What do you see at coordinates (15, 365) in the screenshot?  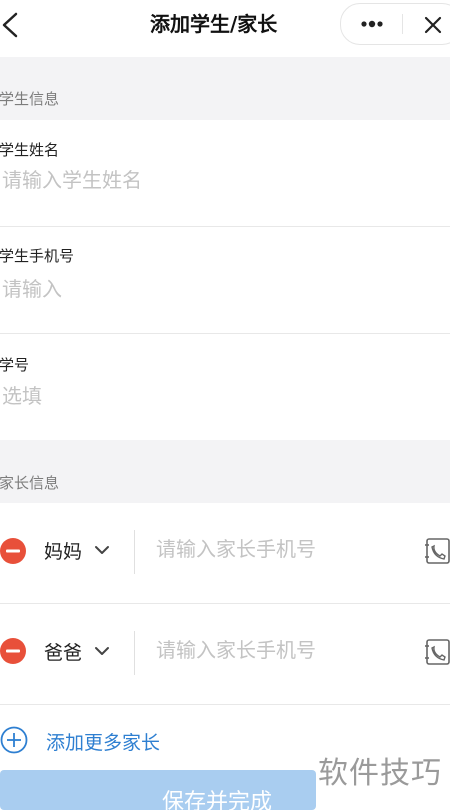 I see `student-id-label: 学号` at bounding box center [15, 365].